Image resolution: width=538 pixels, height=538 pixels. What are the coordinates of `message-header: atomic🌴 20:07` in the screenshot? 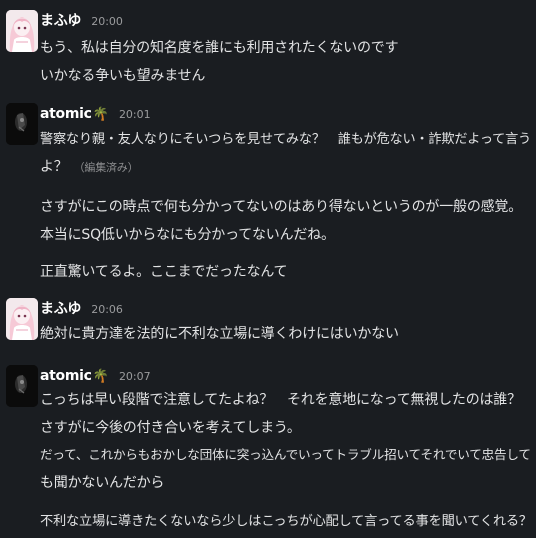 It's located at (95, 374).